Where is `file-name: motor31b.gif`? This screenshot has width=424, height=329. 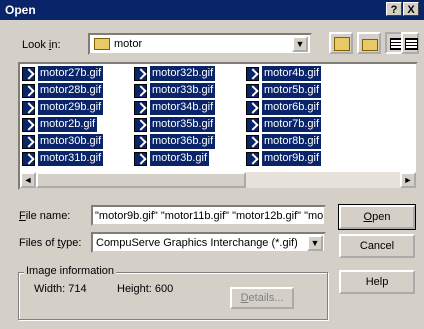
file-name: motor31b.gif is located at coordinates (71, 158).